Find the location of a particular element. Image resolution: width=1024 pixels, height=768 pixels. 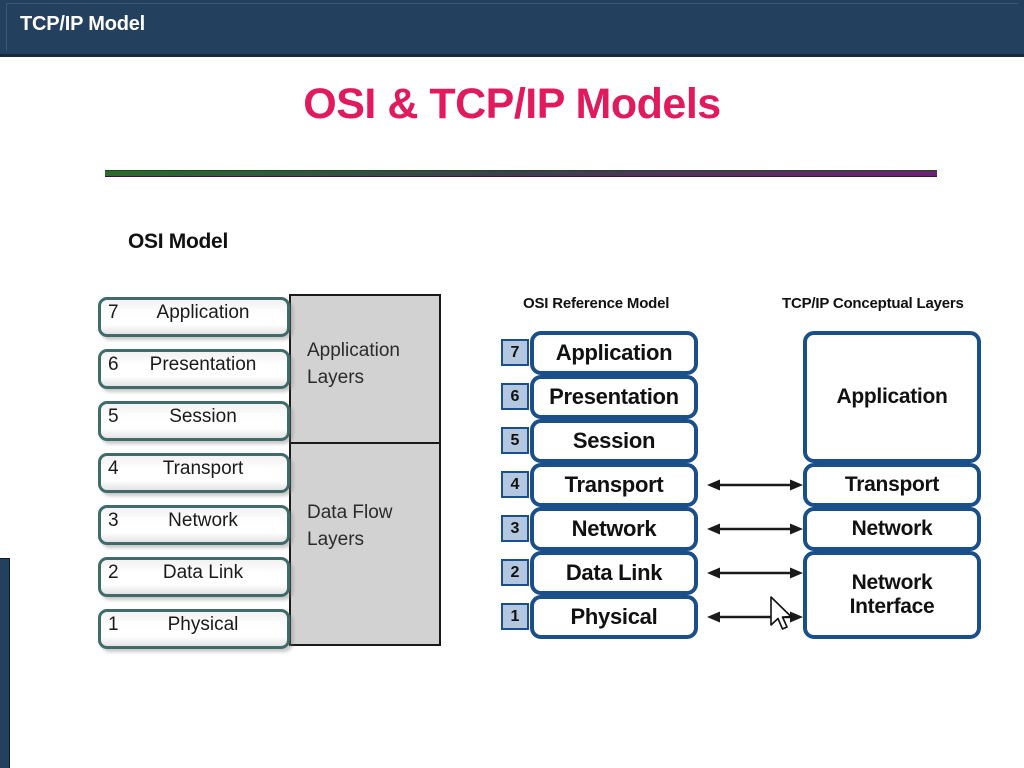

osi-right-layer-number-badge: 4 is located at coordinates (515, 484).